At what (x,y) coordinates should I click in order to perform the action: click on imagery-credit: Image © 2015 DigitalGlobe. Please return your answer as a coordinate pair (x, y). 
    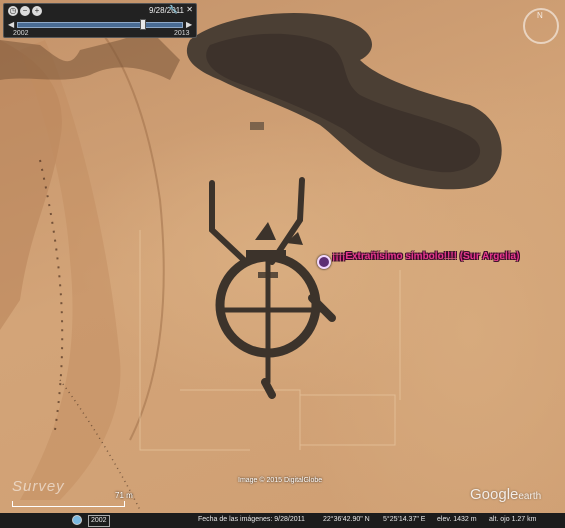
    Looking at the image, I should click on (280, 480).